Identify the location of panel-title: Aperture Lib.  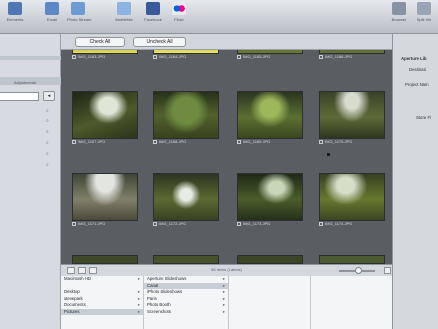
(414, 58).